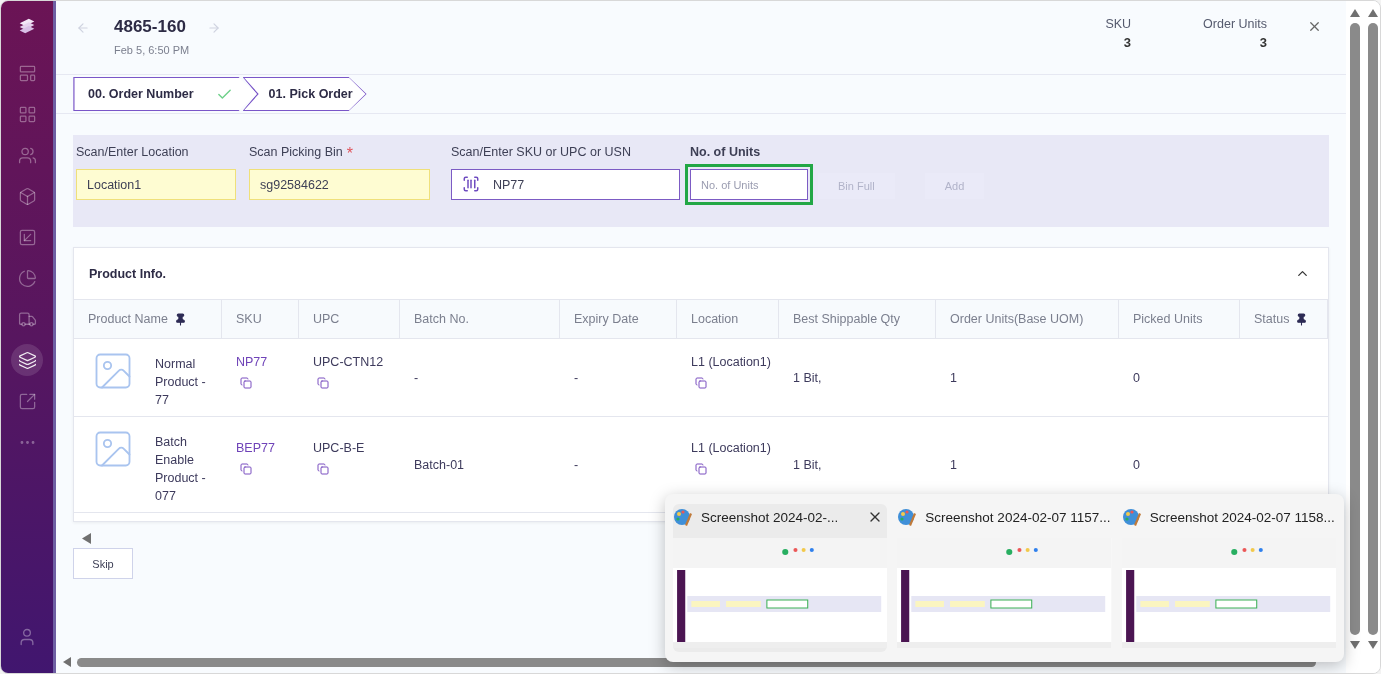 The height and width of the screenshot is (674, 1381). I want to click on barcode-scan-icon, so click(471, 184).